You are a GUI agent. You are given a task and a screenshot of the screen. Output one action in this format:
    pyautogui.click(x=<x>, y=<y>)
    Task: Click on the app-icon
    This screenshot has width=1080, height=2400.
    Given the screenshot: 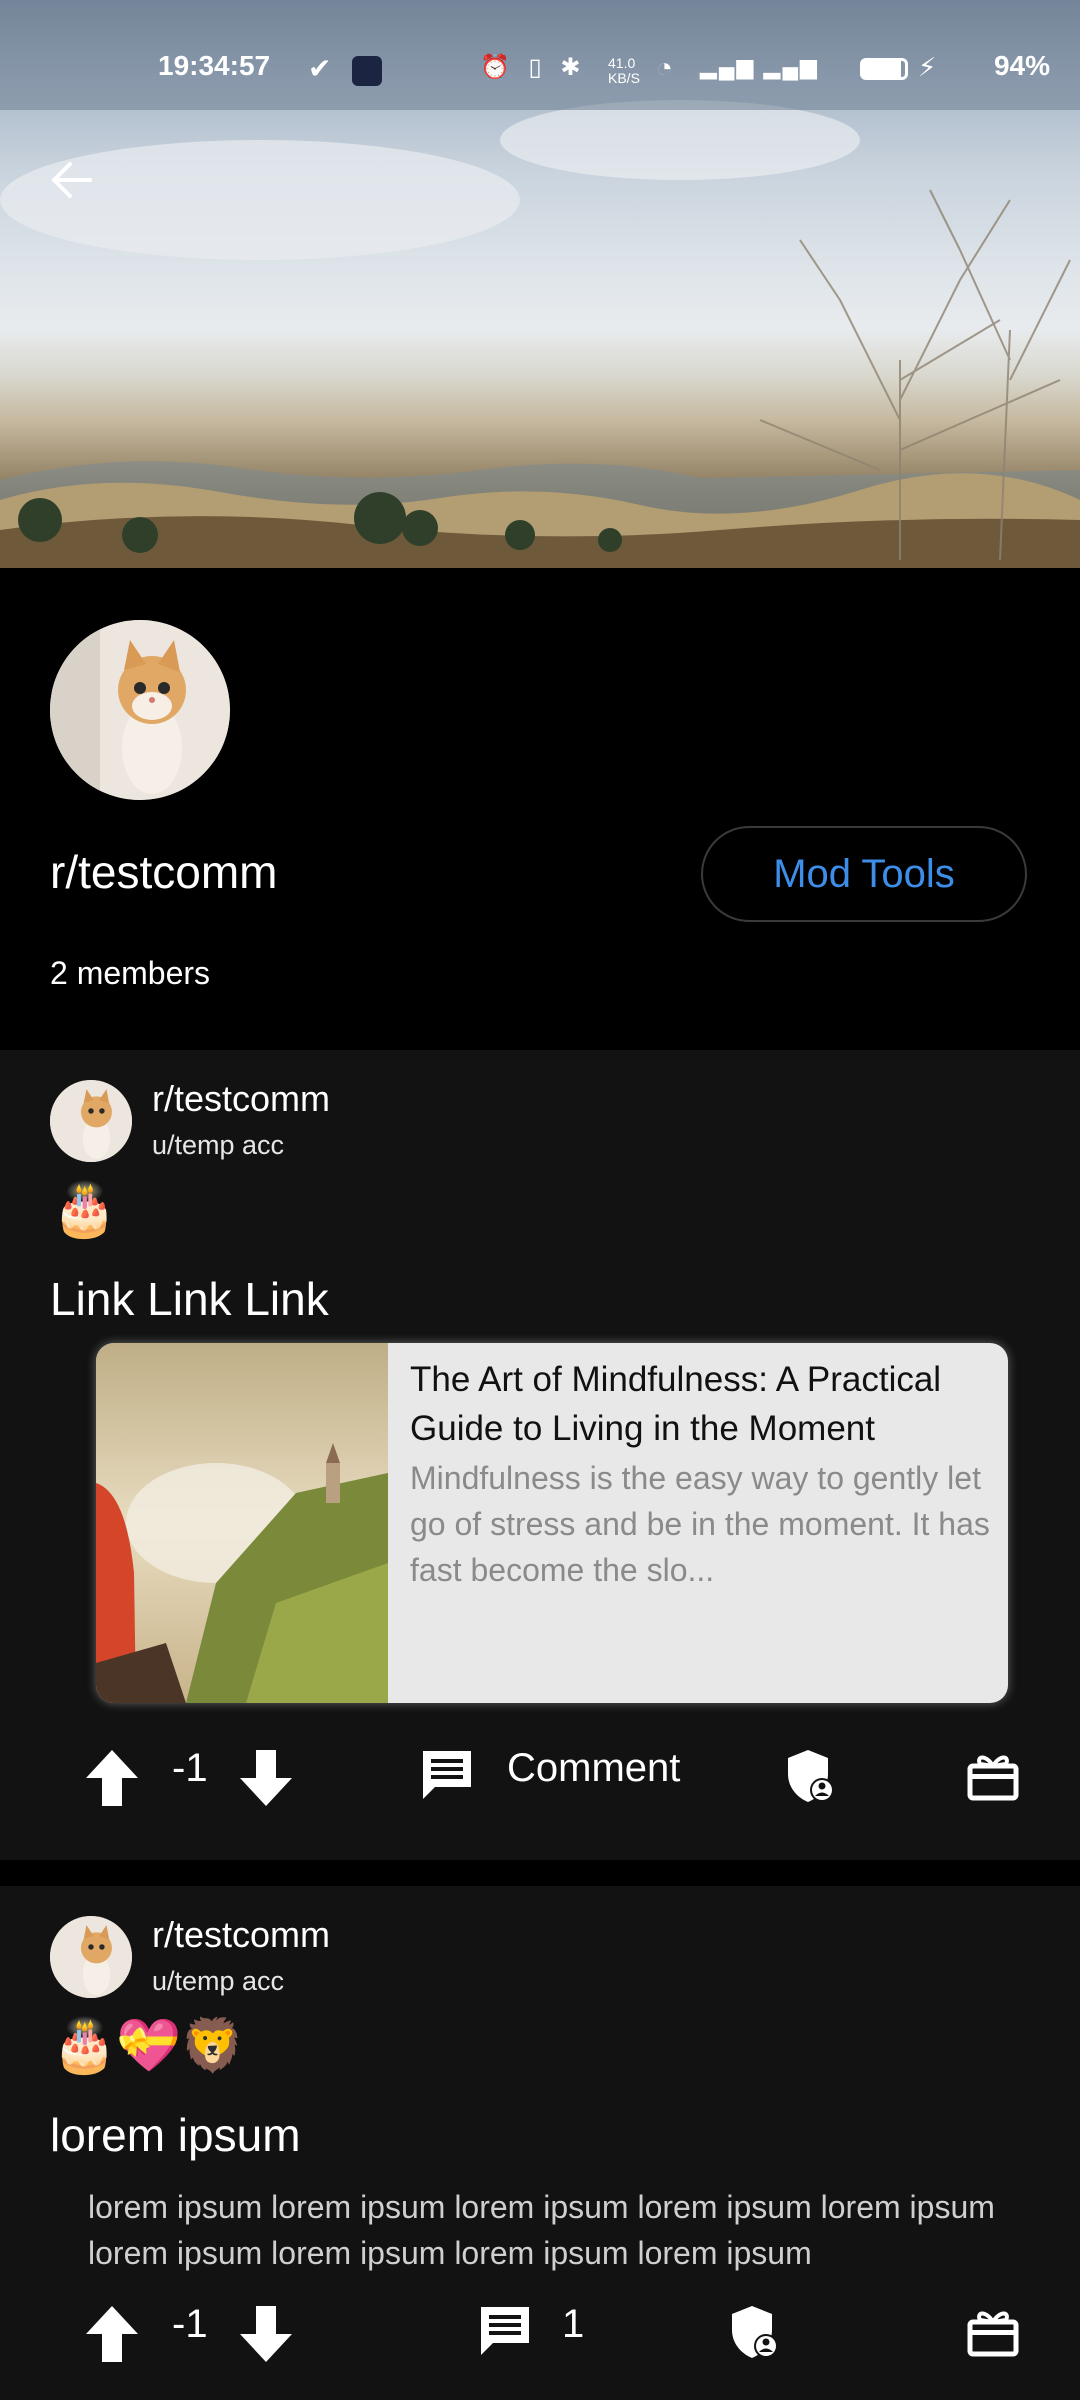 What is the action you would take?
    pyautogui.click(x=367, y=71)
    